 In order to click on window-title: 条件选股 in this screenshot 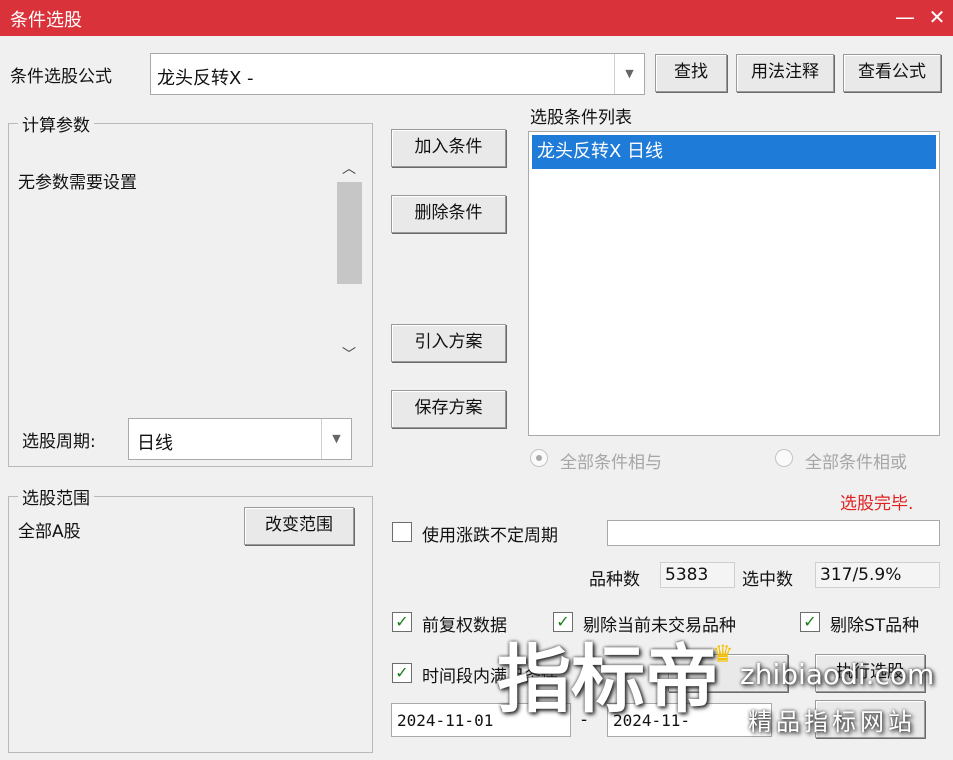, I will do `click(46, 20)`.